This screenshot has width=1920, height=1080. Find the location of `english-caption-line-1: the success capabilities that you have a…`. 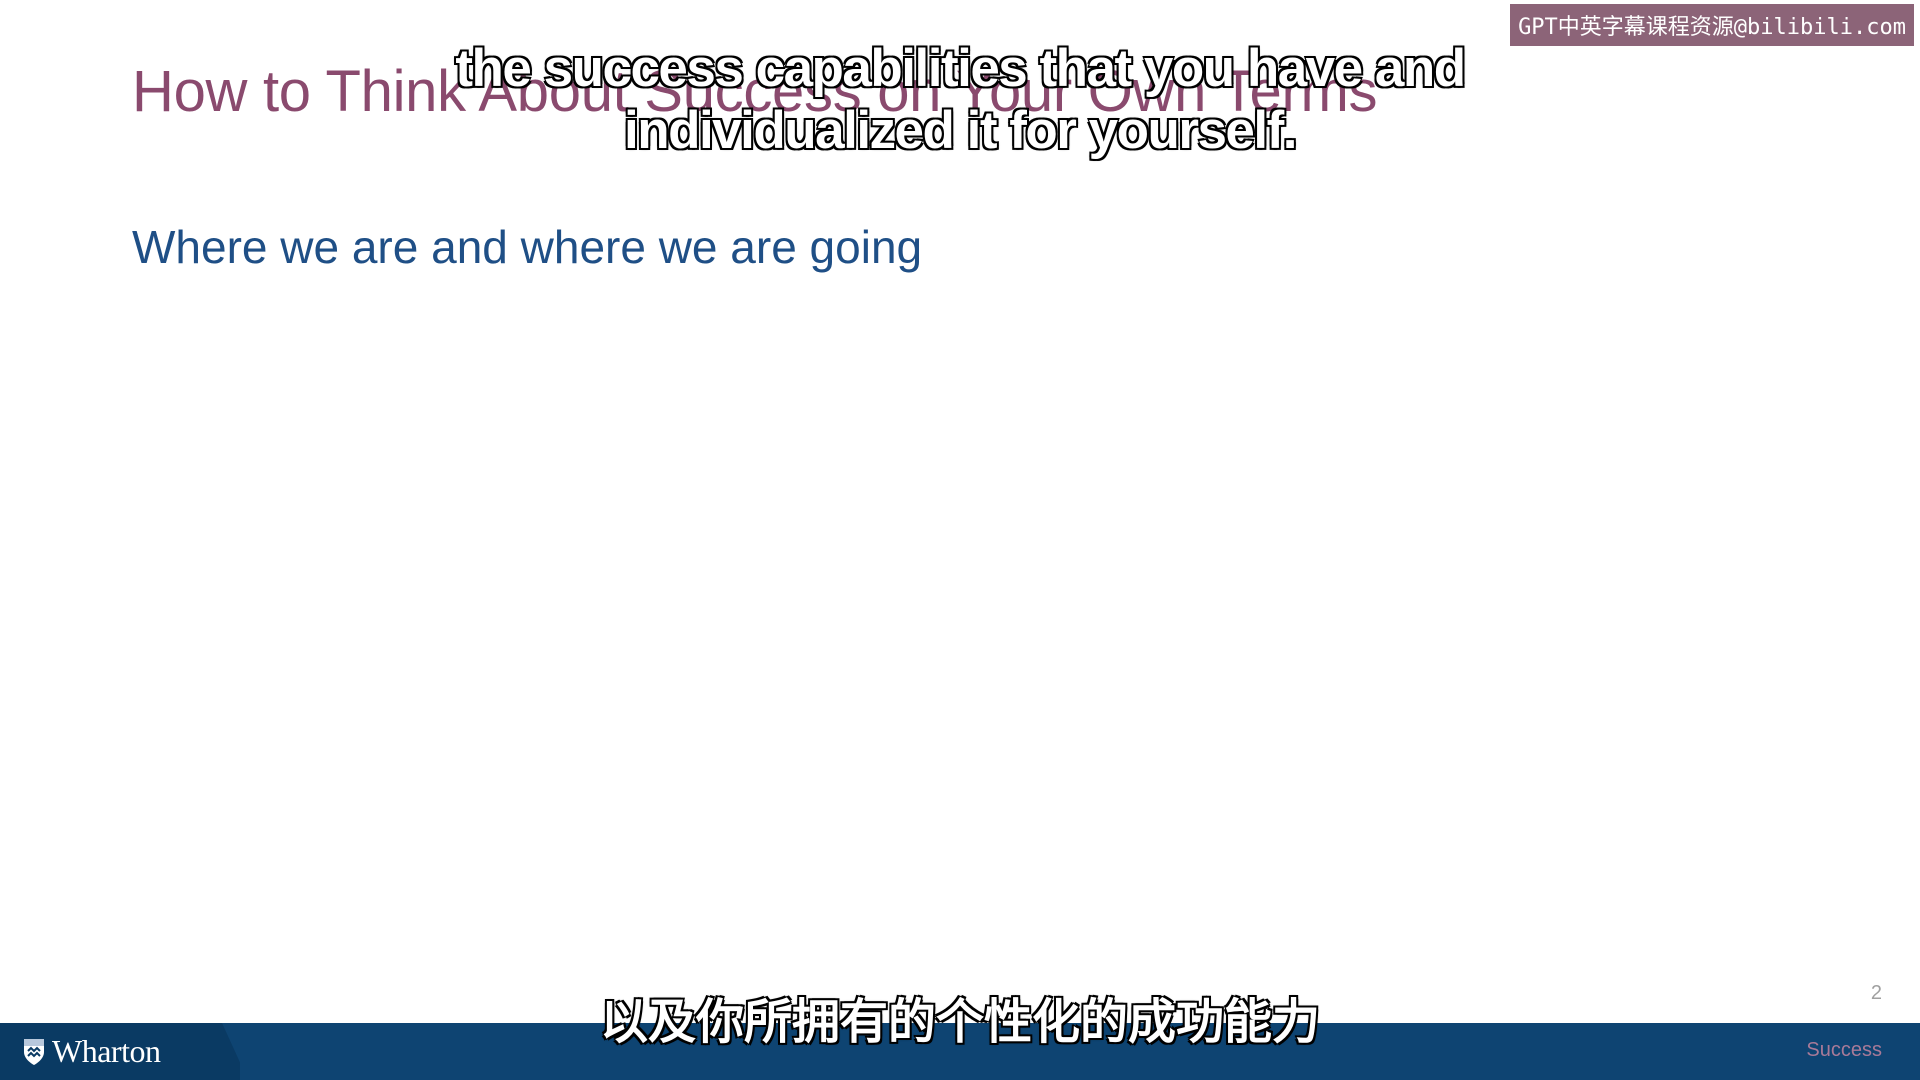

english-caption-line-1: the success capabilities that you have a… is located at coordinates (960, 68).